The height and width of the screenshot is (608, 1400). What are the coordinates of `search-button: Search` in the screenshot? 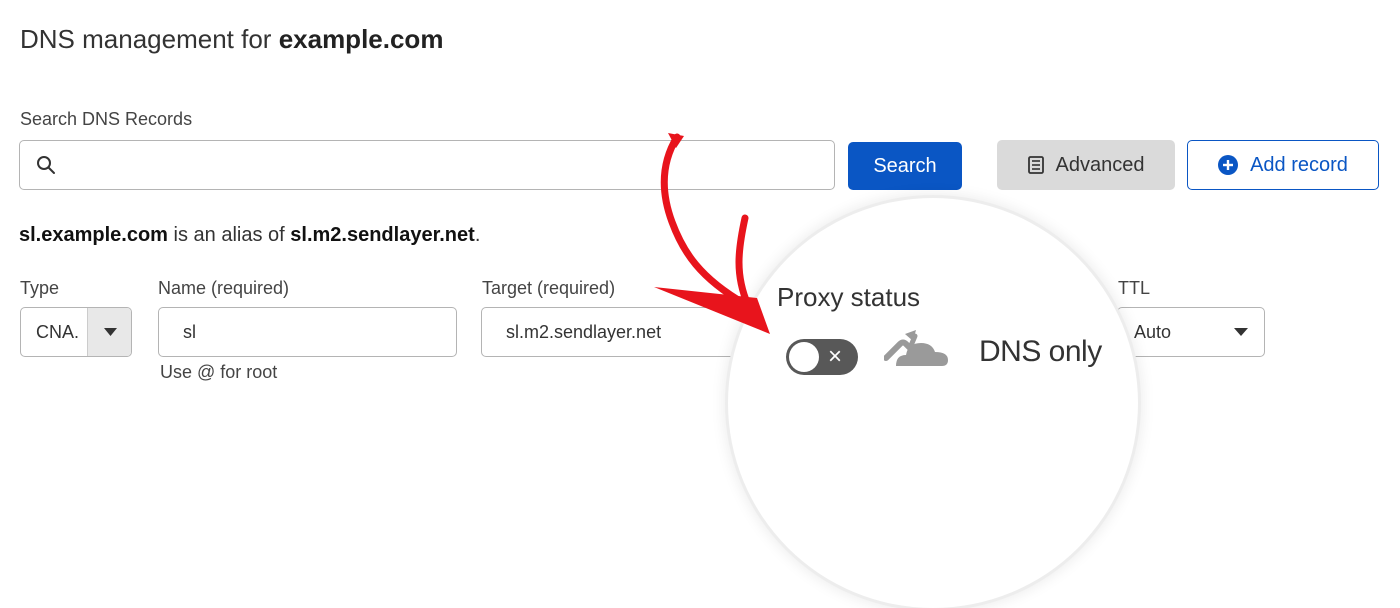 It's located at (905, 166).